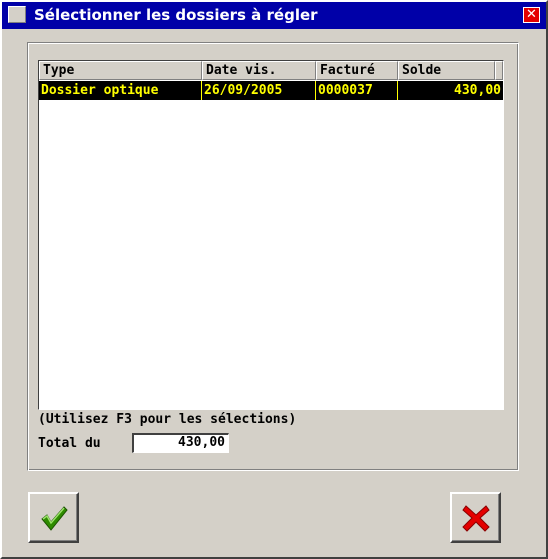 The height and width of the screenshot is (559, 548). I want to click on cancel-button, so click(475, 517).